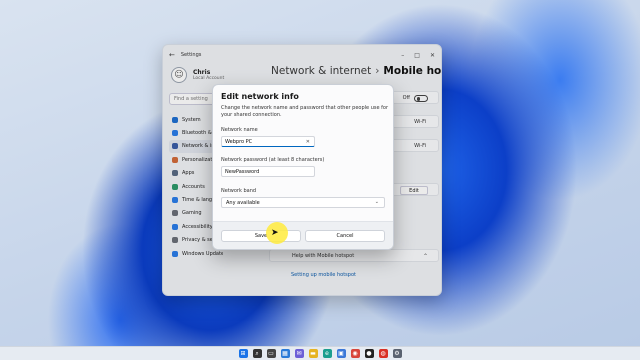 The image size is (640, 360). I want to click on dialog-title: Edit network info, so click(260, 96).